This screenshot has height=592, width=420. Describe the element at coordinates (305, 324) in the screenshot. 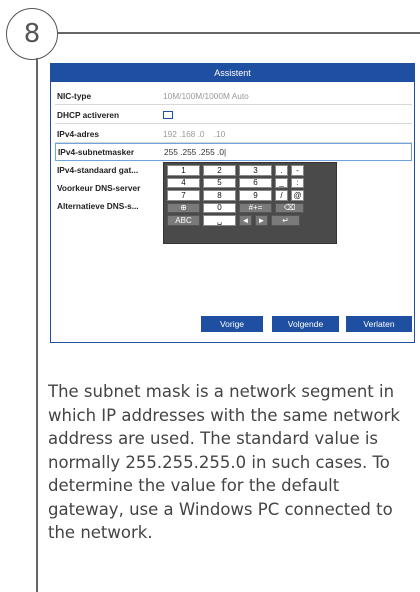

I see `next-button: Volgende` at that location.